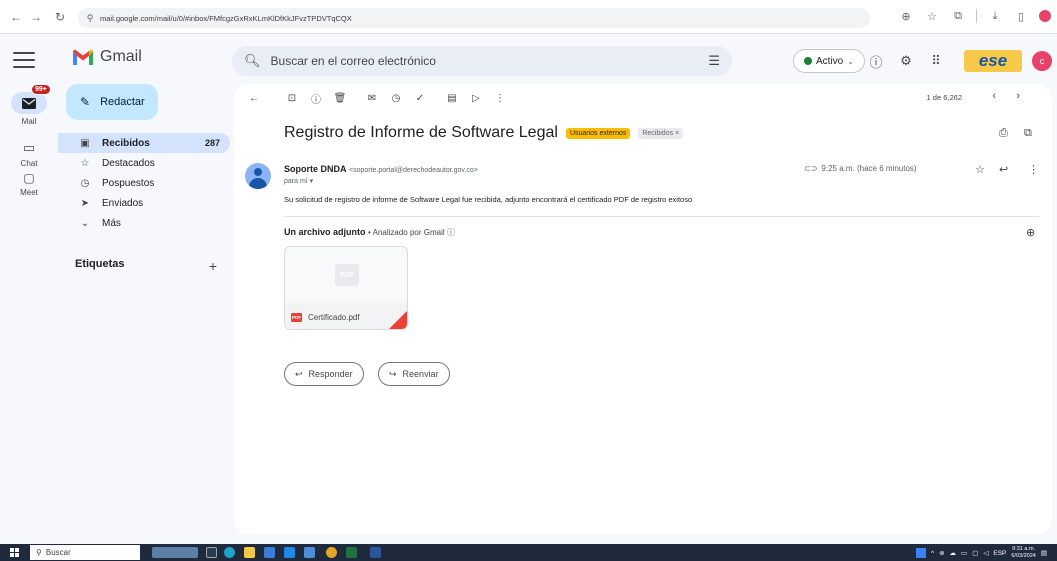 Image resolution: width=1057 pixels, height=561 pixels. I want to click on more-options-icon: ⋮, so click(500, 98).